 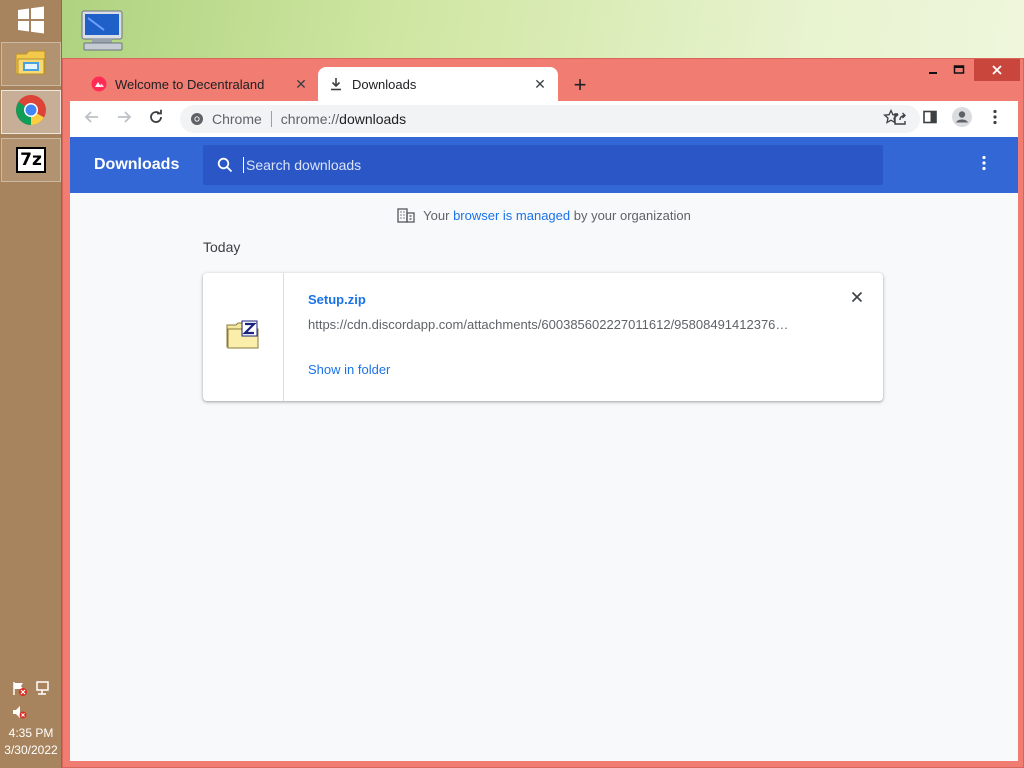 What do you see at coordinates (99, 84) in the screenshot?
I see `decentraland-icon` at bounding box center [99, 84].